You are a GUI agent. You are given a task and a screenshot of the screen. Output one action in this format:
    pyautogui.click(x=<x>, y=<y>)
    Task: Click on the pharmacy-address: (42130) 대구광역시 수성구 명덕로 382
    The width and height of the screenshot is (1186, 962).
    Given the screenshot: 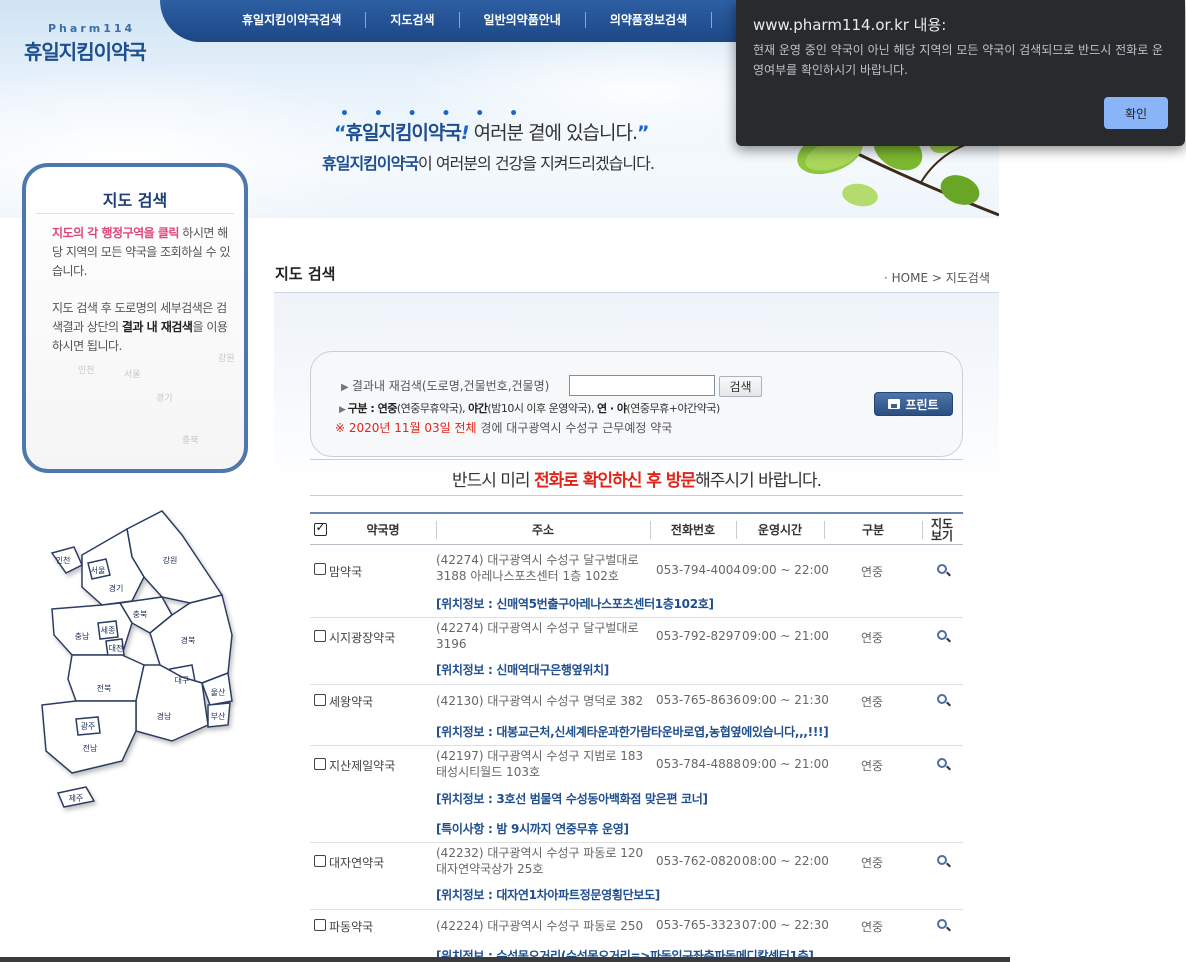 What is the action you would take?
    pyautogui.click(x=540, y=701)
    